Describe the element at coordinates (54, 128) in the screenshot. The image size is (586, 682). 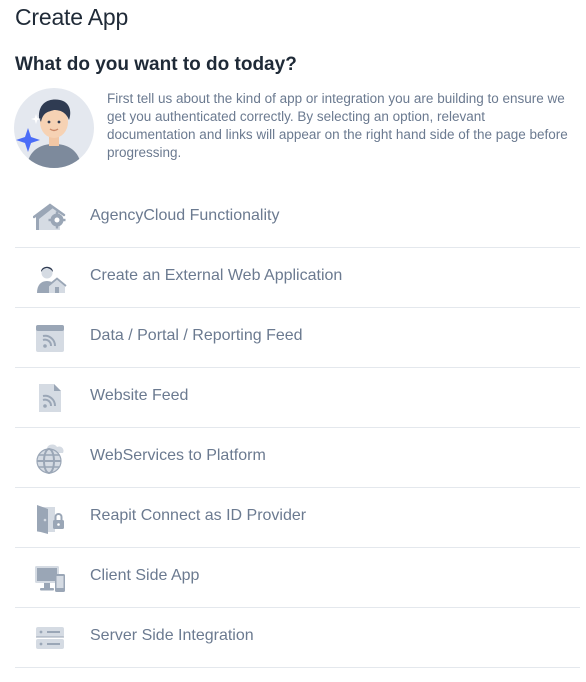
I see `avatar-illustration-icon` at that location.